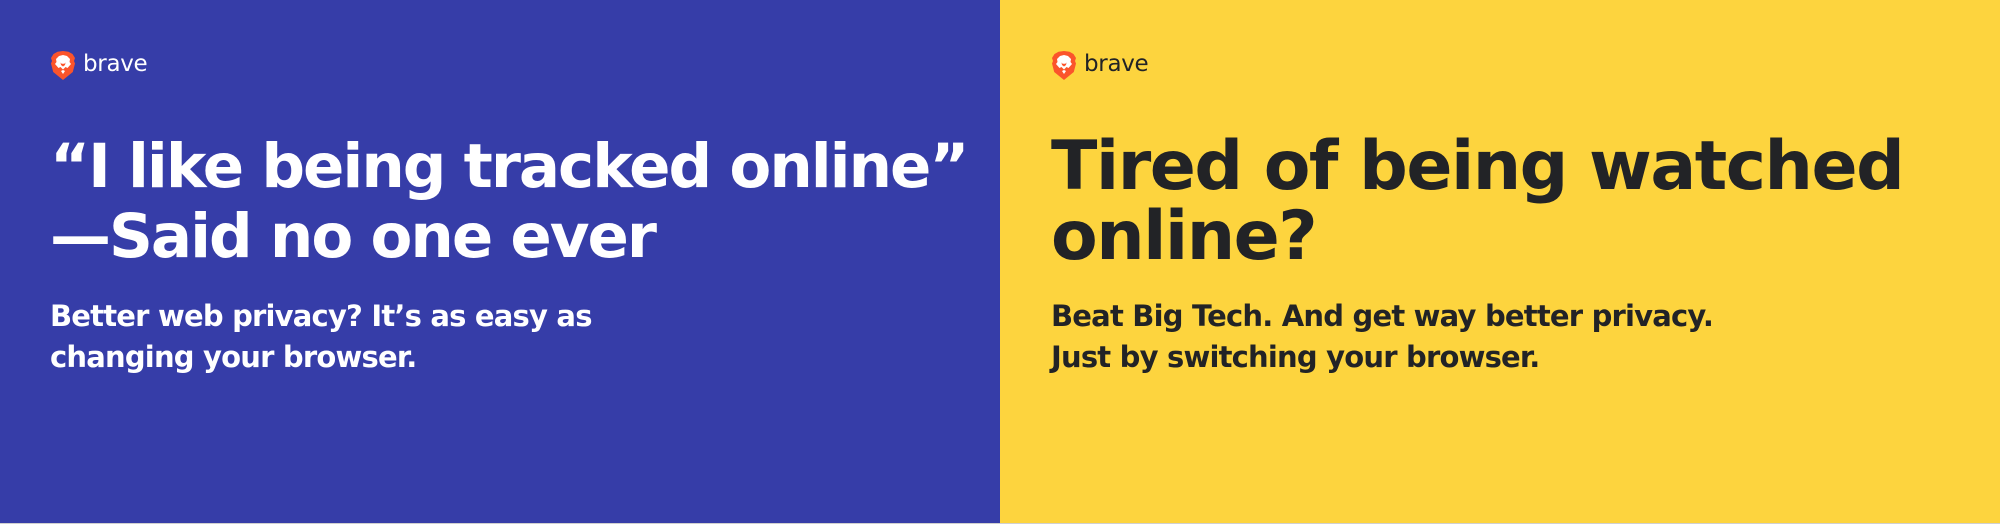 The height and width of the screenshot is (524, 2000). I want to click on left-subhead-line-2: changing your browser., so click(233, 357).